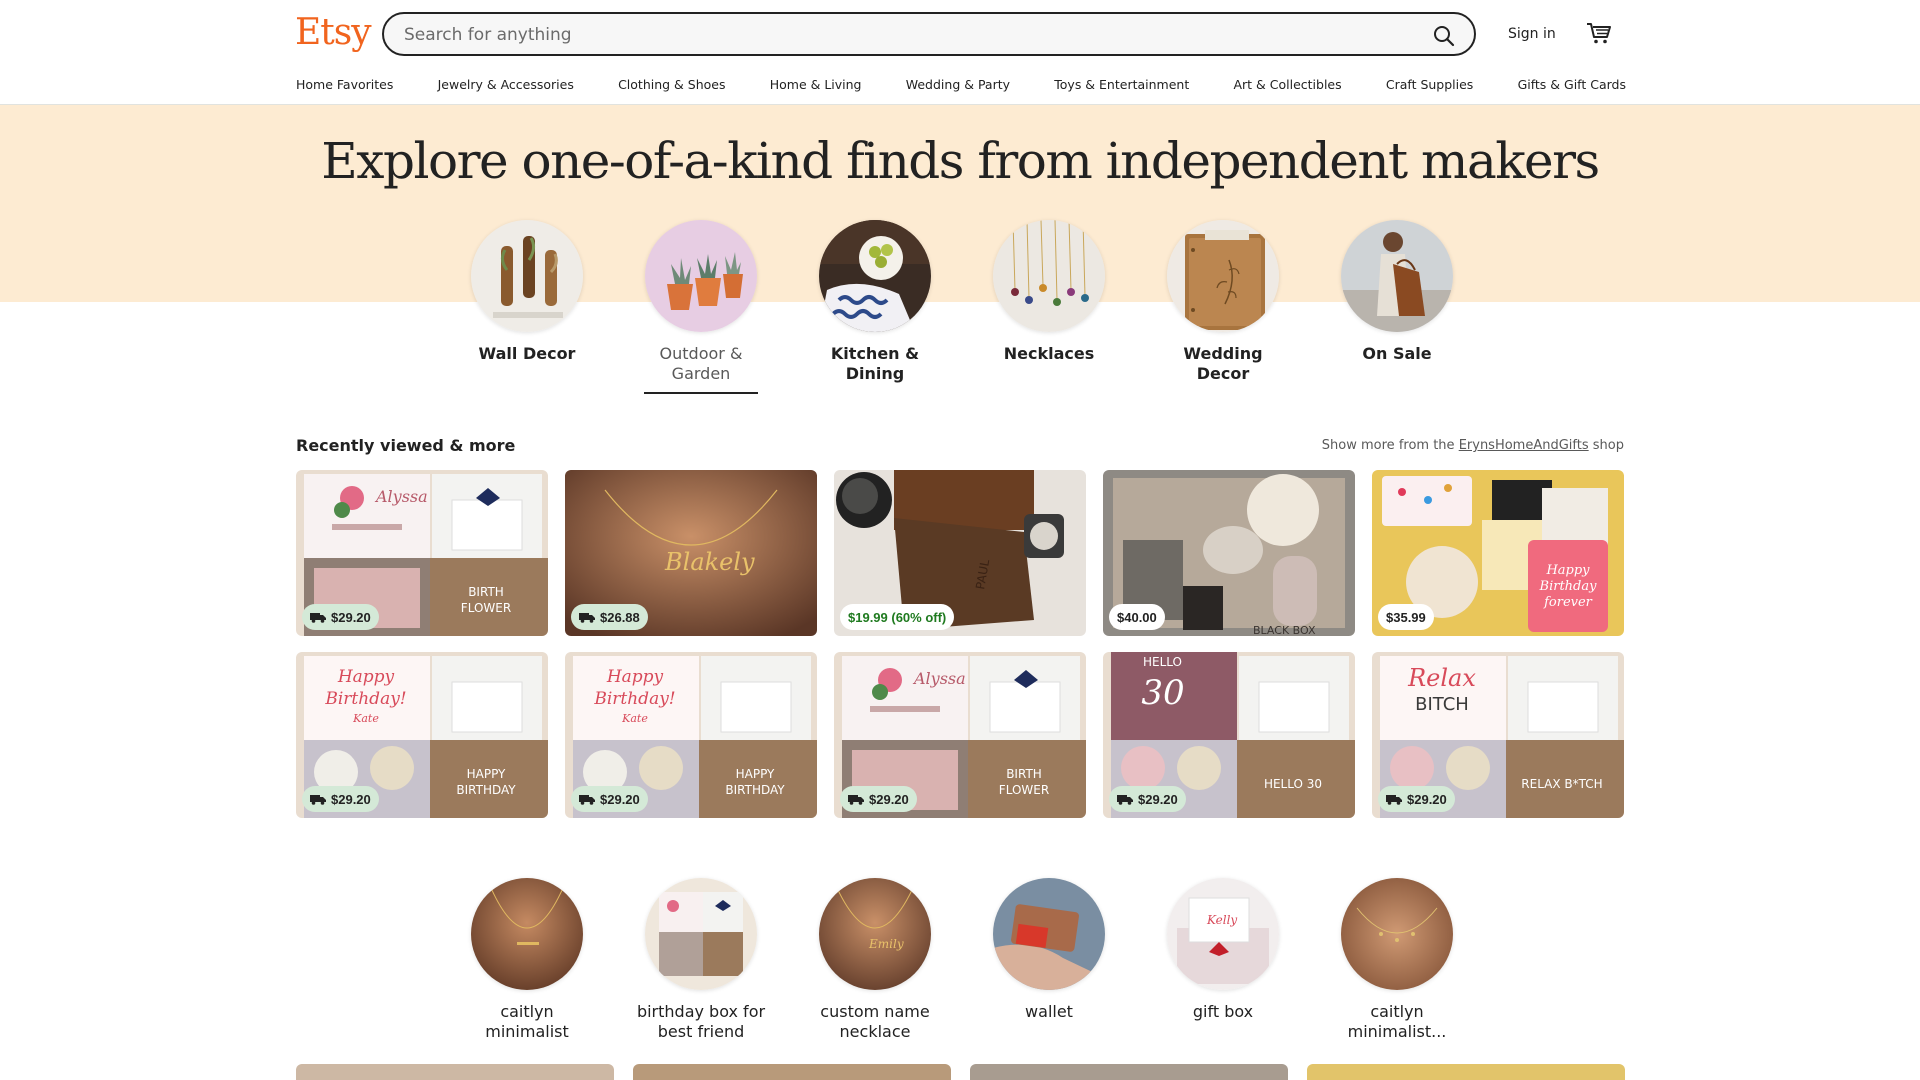 The height and width of the screenshot is (1080, 1920). I want to click on suggestion-image: Kelly, so click(1223, 934).